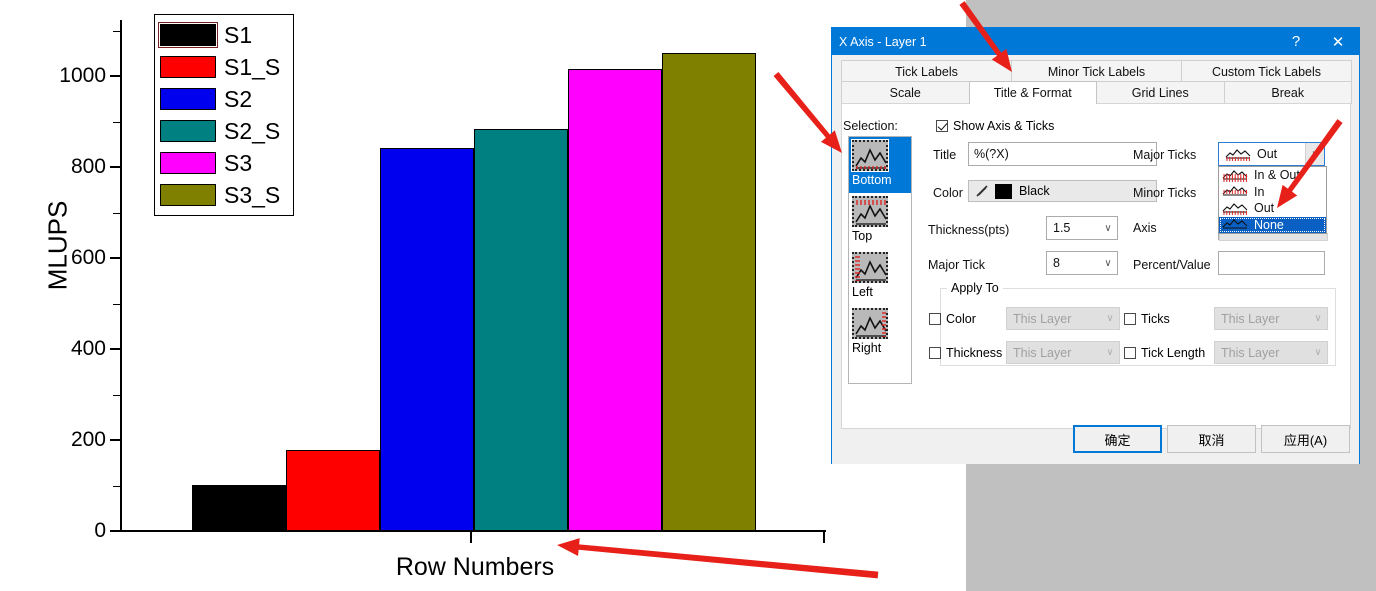 This screenshot has height=591, width=1376. Describe the element at coordinates (115, 76) in the screenshot. I see `y-tick-major` at that location.